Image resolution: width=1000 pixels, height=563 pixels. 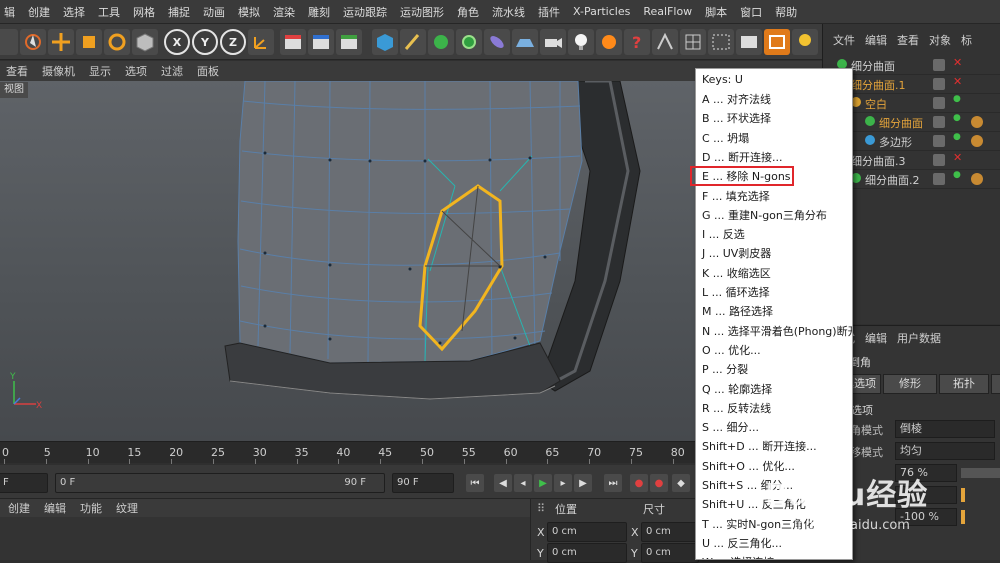 What do you see at coordinates (609, 42) in the screenshot?
I see `material-icon` at bounding box center [609, 42].